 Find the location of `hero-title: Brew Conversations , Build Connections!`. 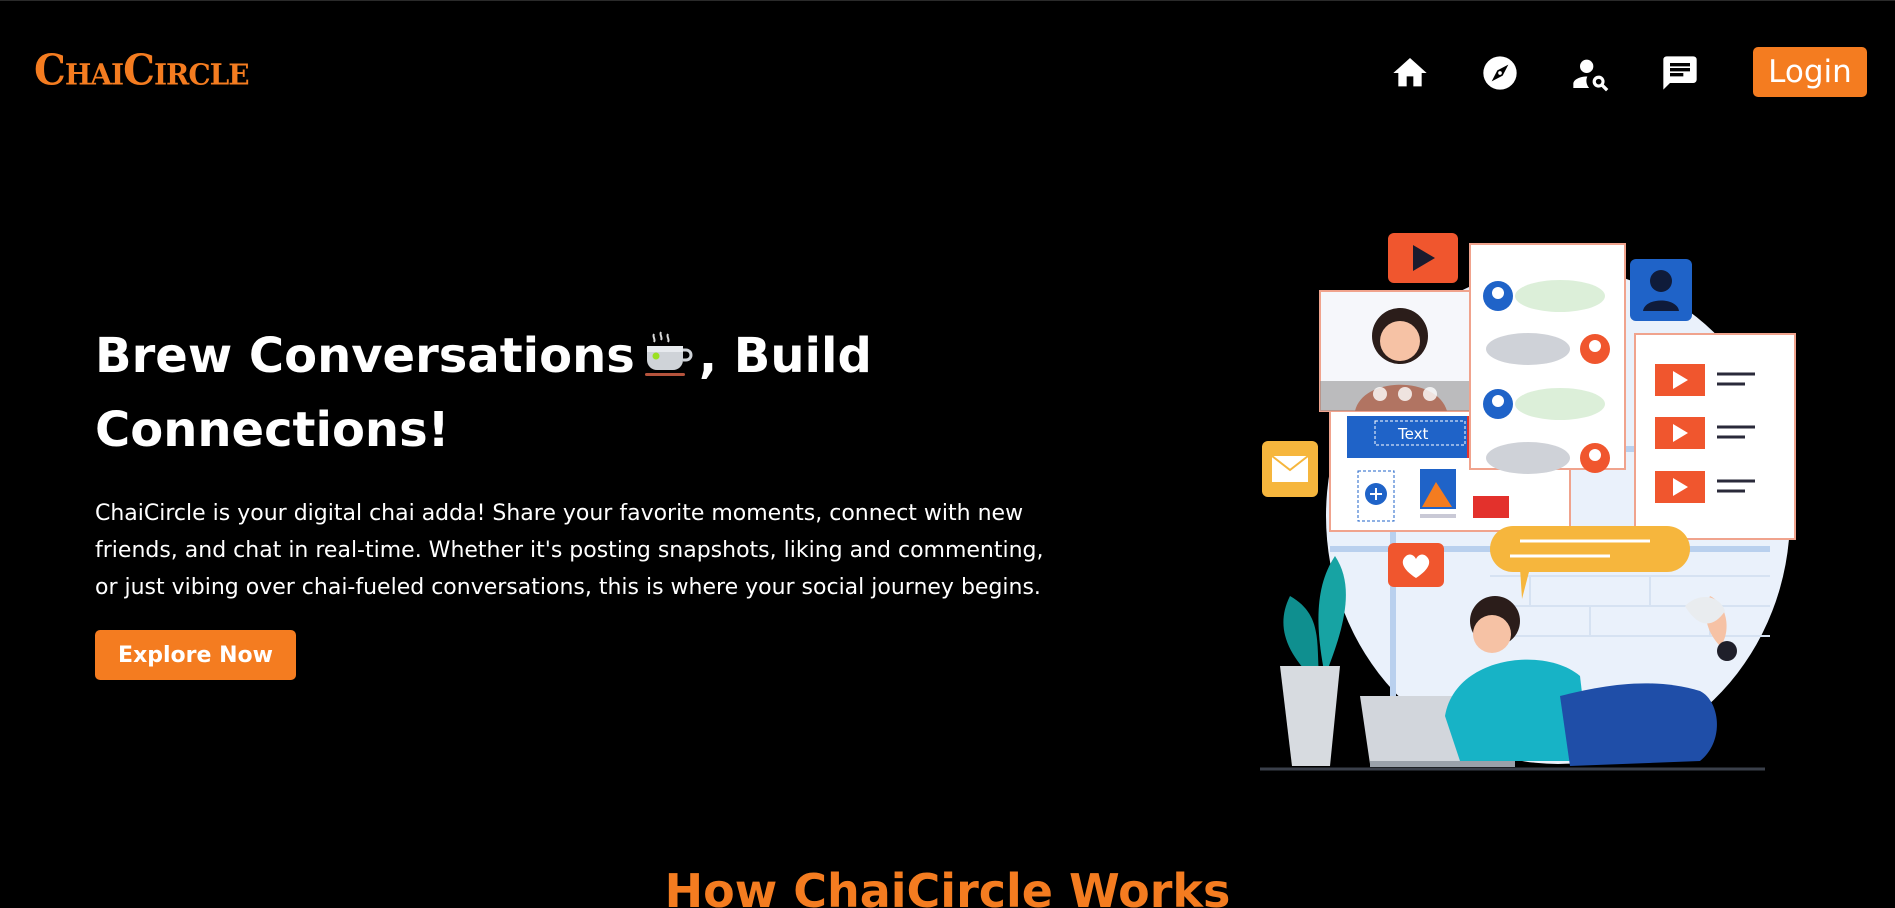

hero-title: Brew Conversations , Build Connections! is located at coordinates (545, 393).